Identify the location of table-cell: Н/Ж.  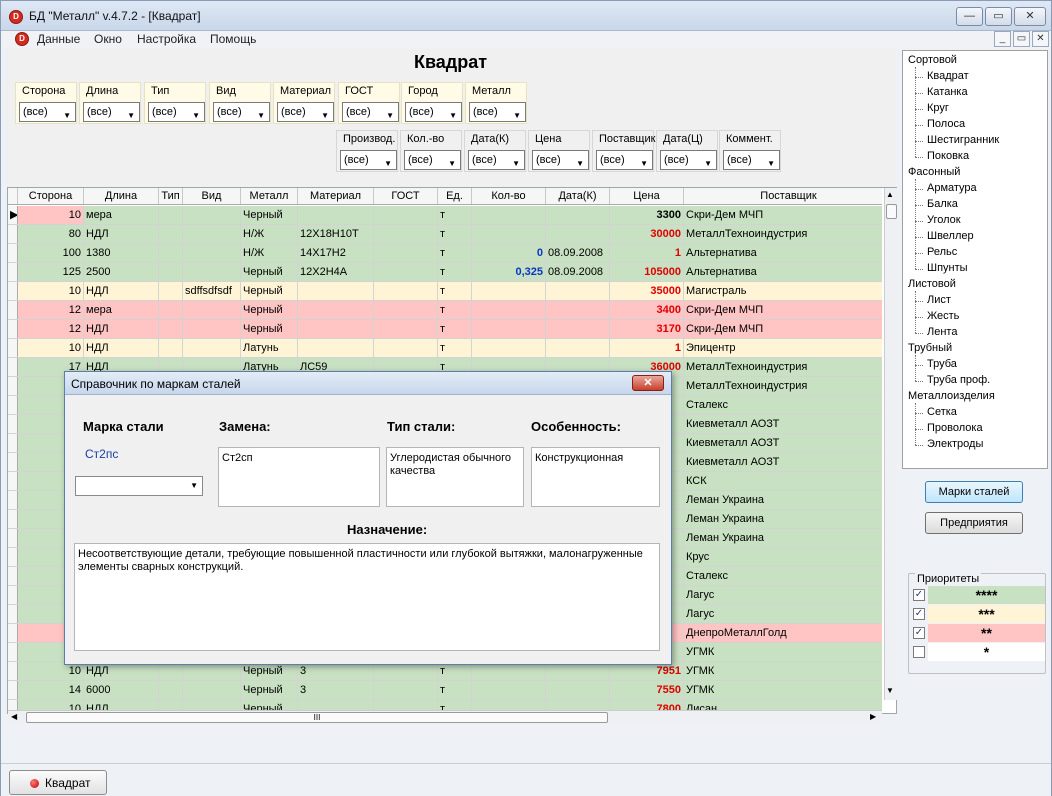
(269, 234).